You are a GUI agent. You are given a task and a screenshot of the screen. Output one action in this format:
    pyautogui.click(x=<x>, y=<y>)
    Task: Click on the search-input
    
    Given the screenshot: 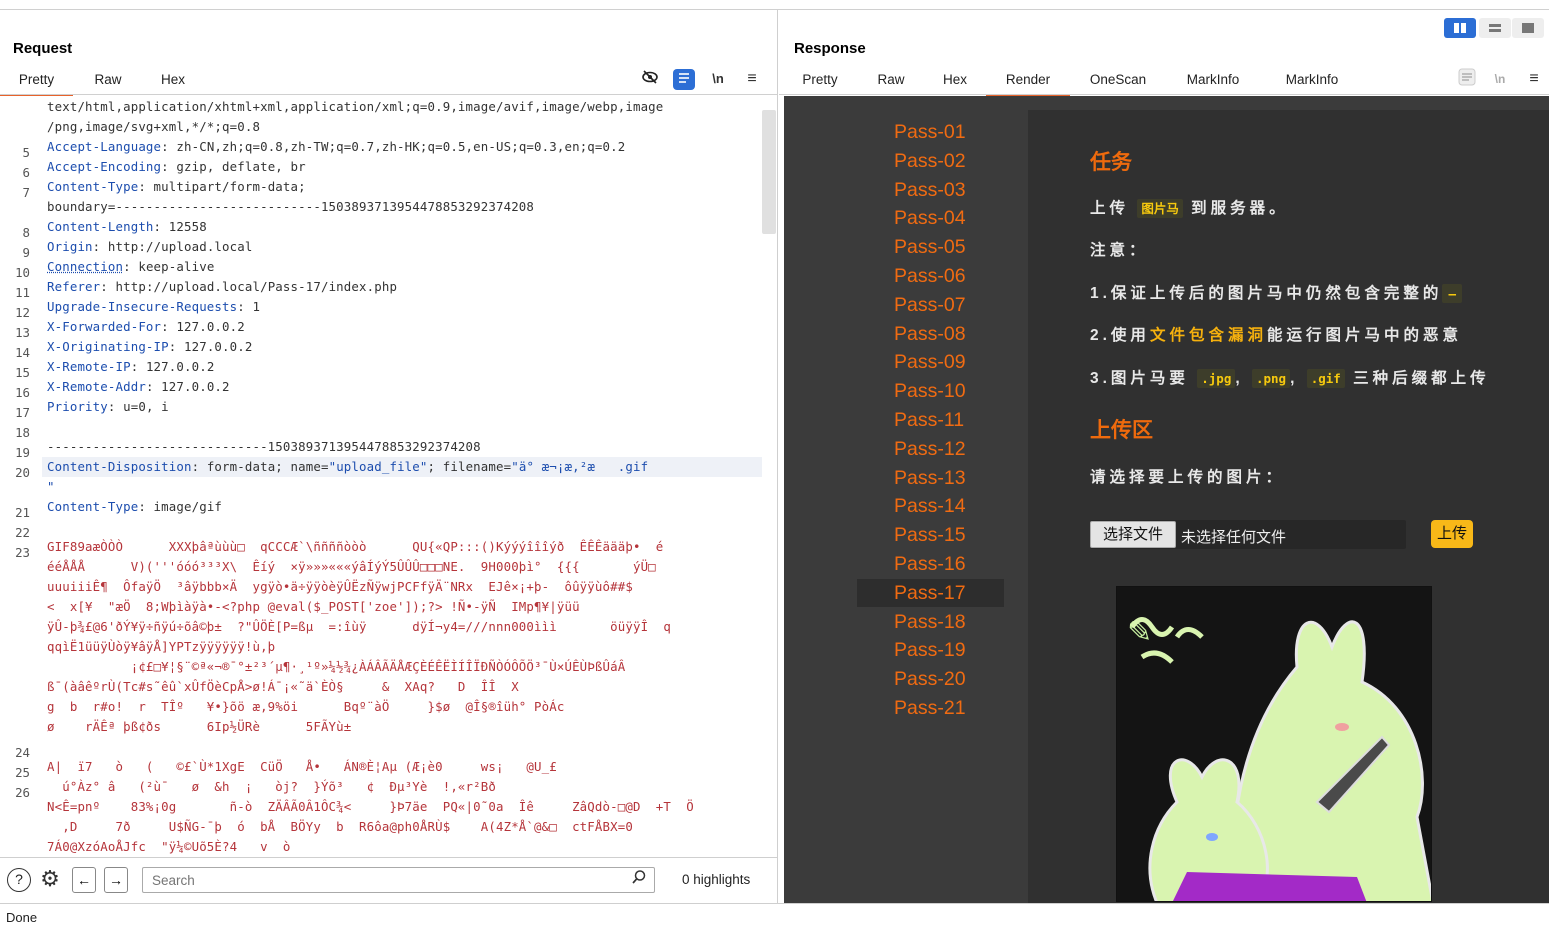 What is the action you would take?
    pyautogui.click(x=398, y=880)
    